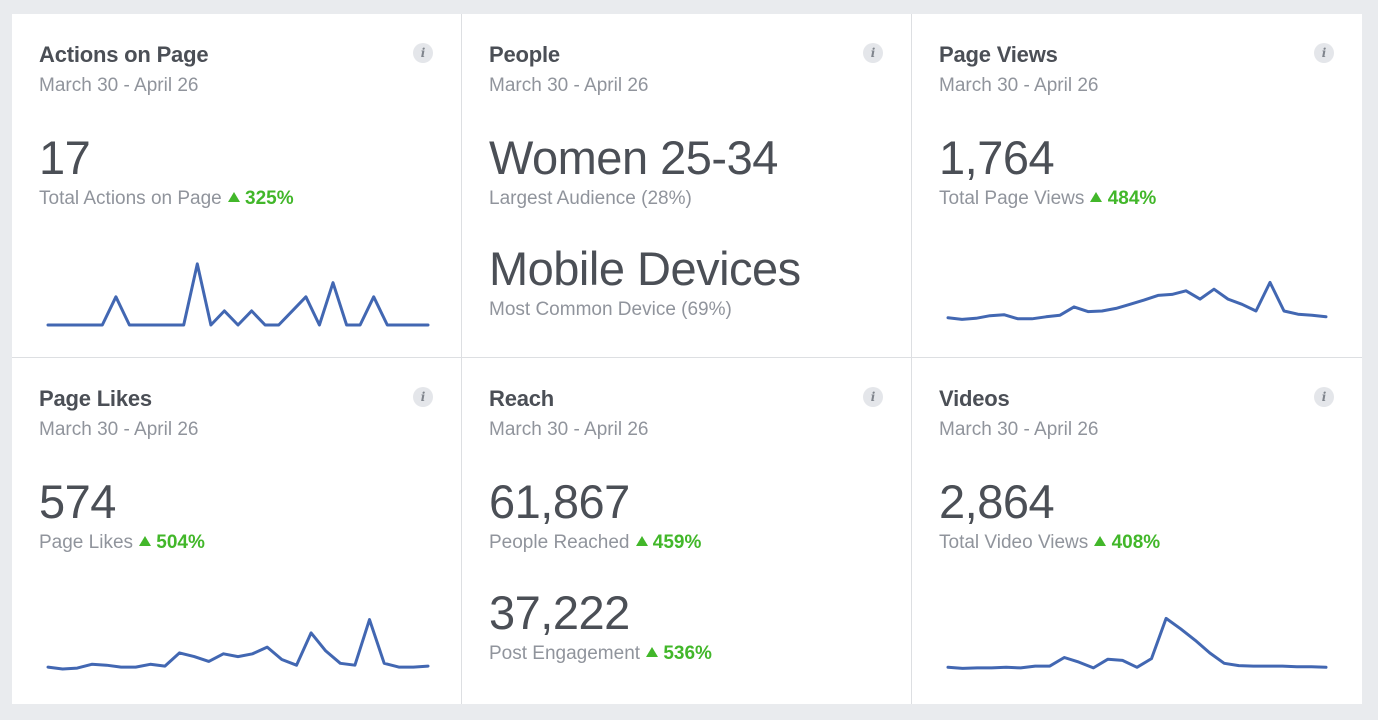 This screenshot has height=720, width=1378. What do you see at coordinates (559, 501) in the screenshot?
I see `people-reached-value: 61,867` at bounding box center [559, 501].